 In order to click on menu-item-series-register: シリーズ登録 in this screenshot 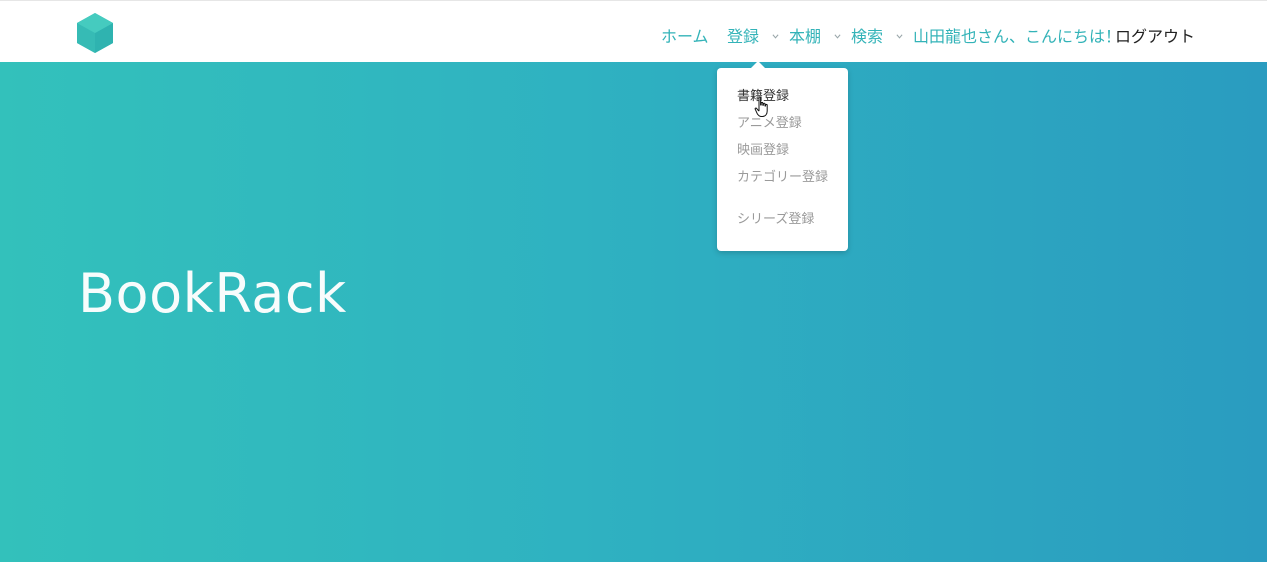, I will do `click(785, 219)`.